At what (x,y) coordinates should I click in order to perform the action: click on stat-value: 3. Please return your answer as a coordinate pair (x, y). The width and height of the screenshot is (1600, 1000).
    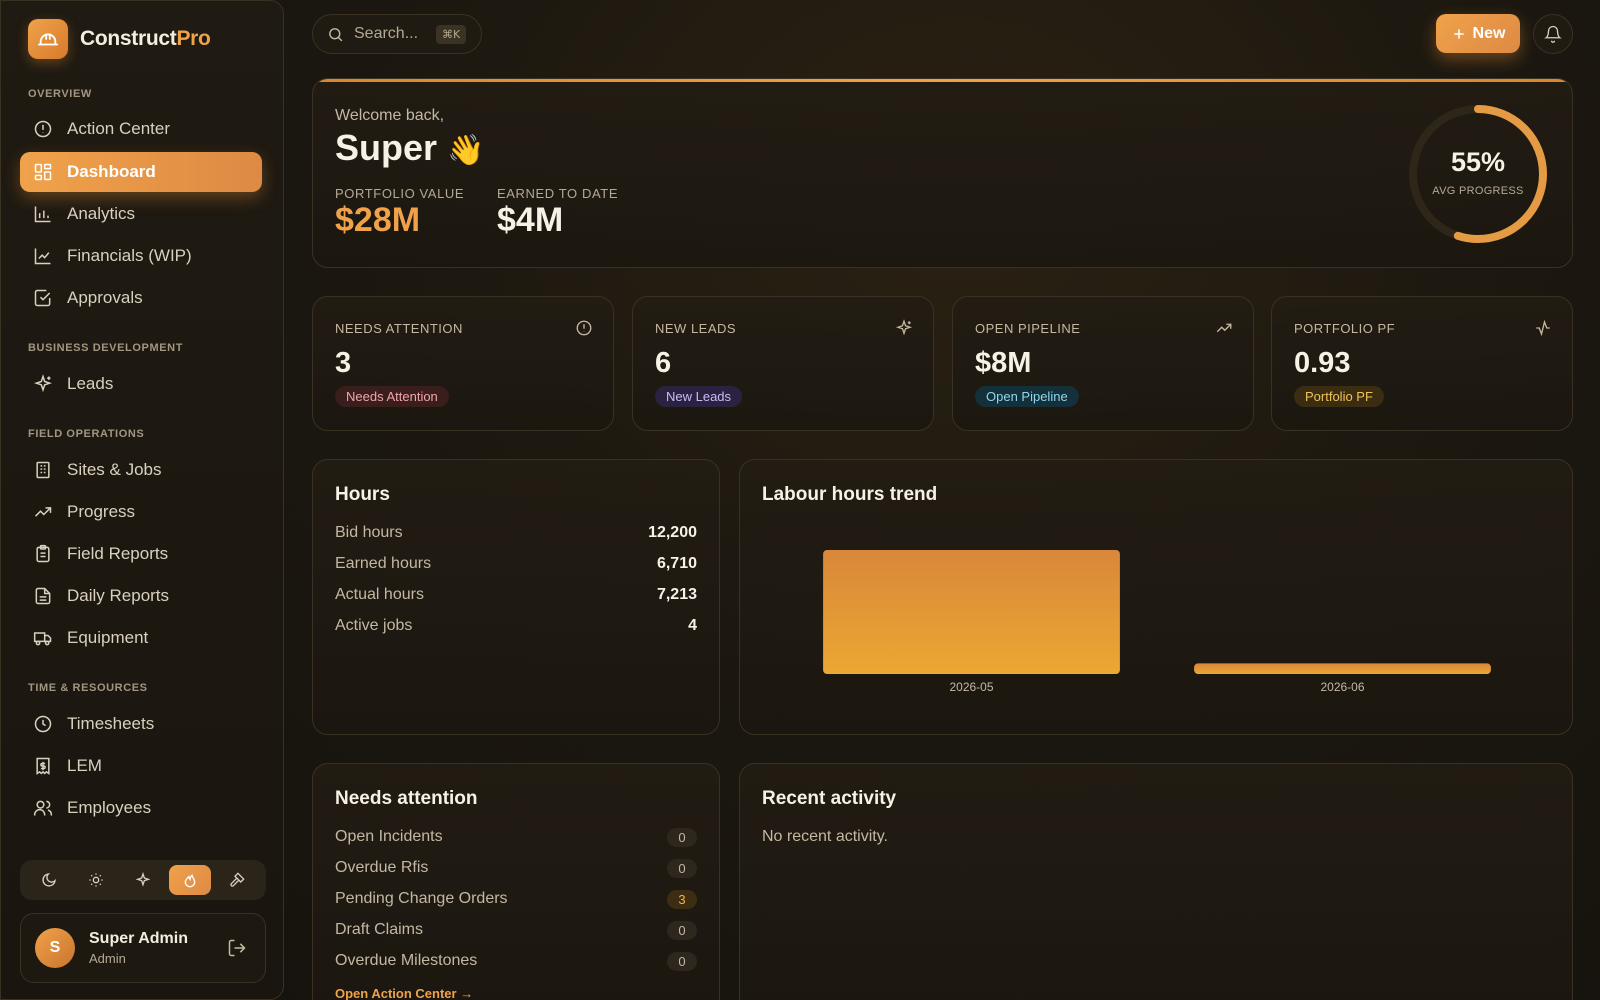
    Looking at the image, I should click on (343, 363).